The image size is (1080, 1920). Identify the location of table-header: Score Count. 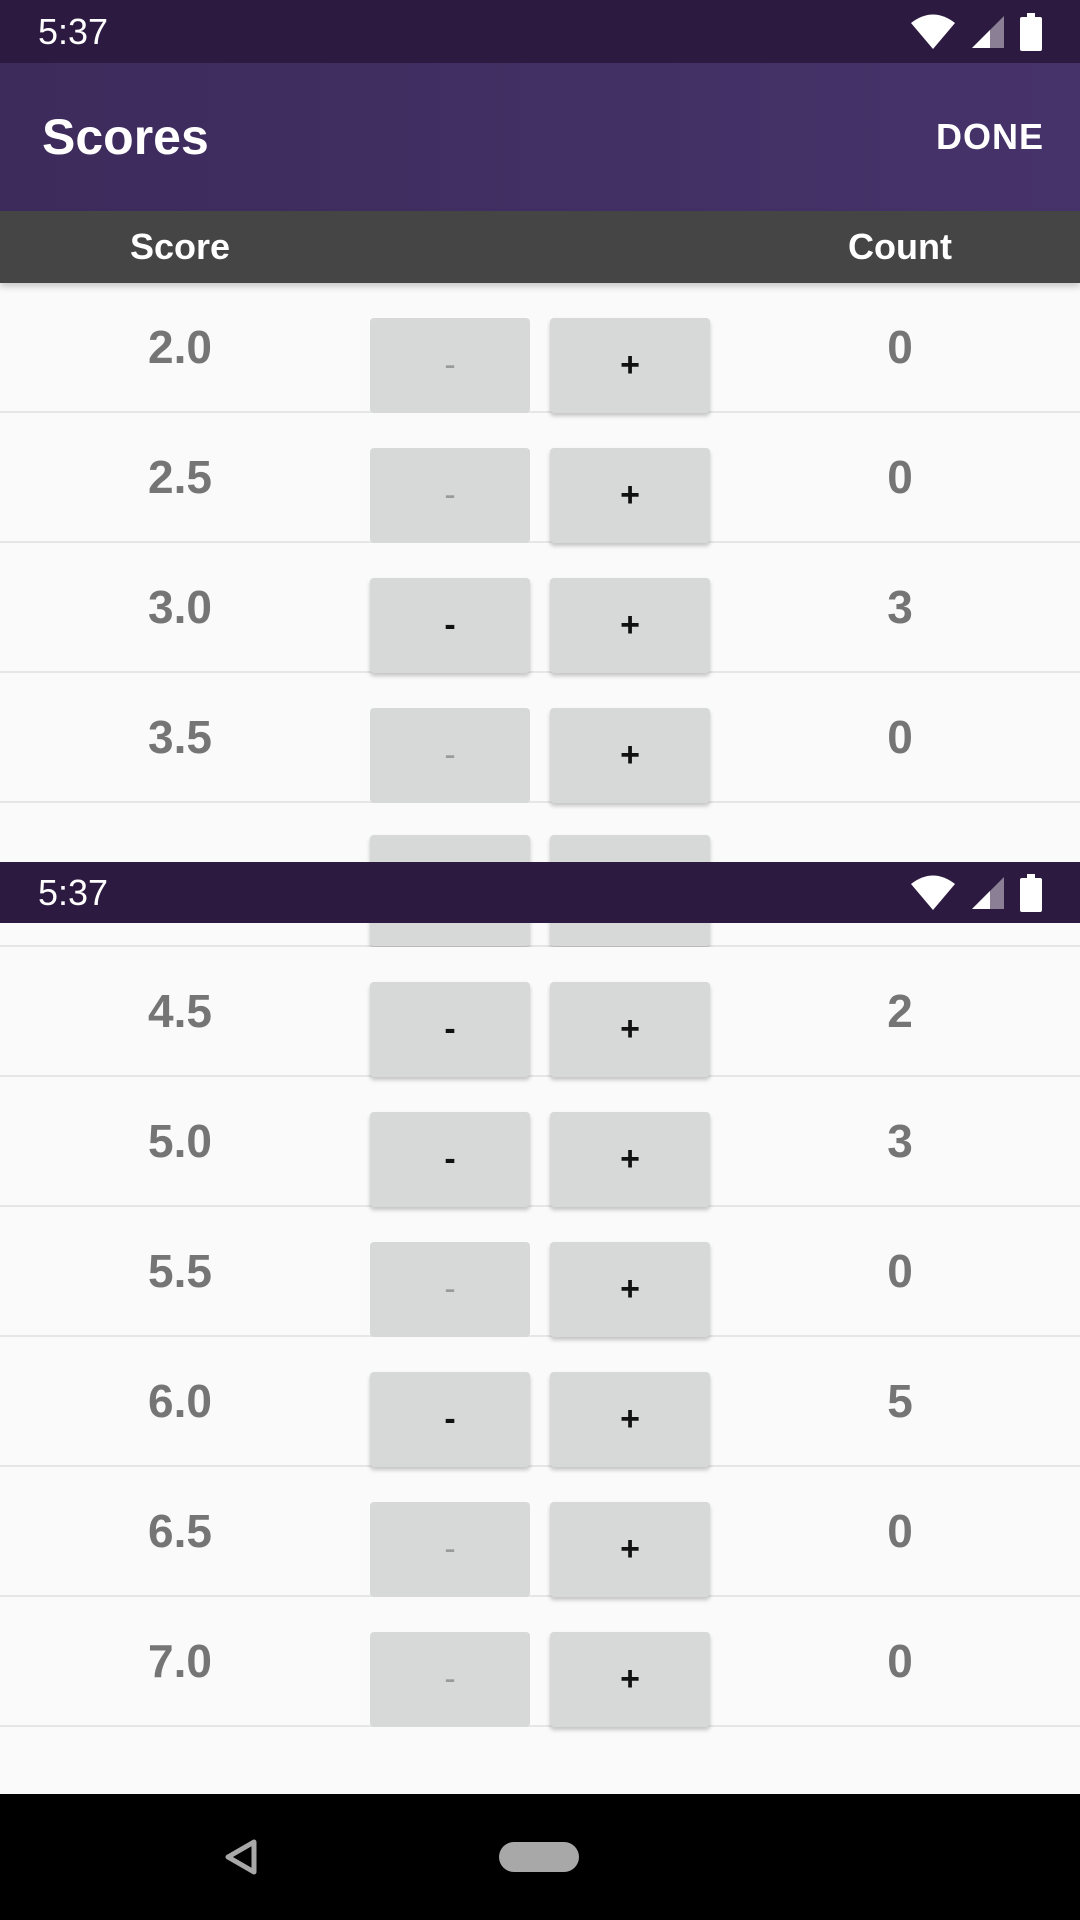
(540, 247).